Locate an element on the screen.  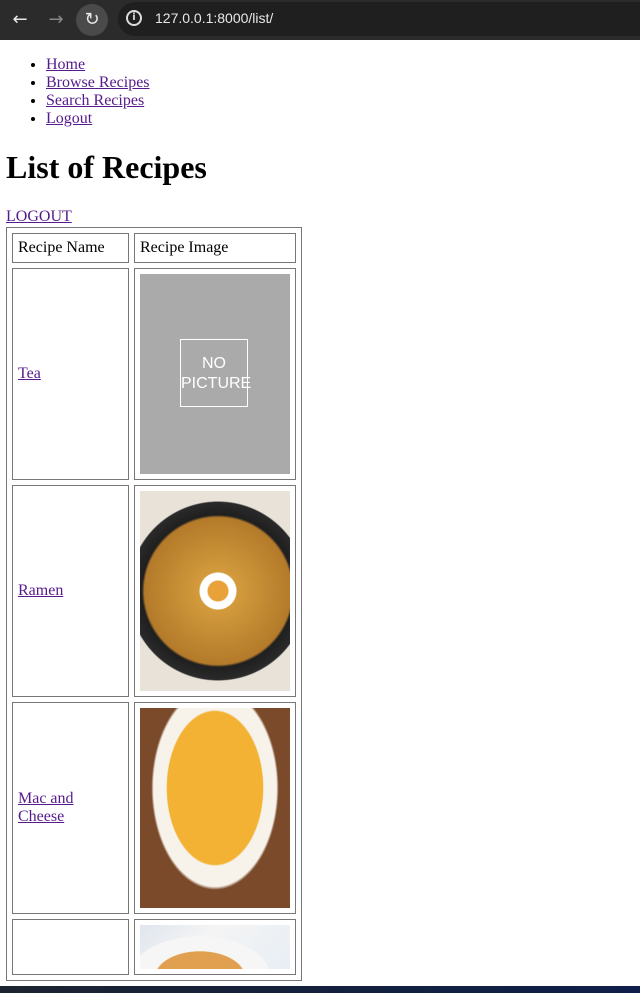
url-text: 127.0.0.1:8000/list/ is located at coordinates (214, 18).